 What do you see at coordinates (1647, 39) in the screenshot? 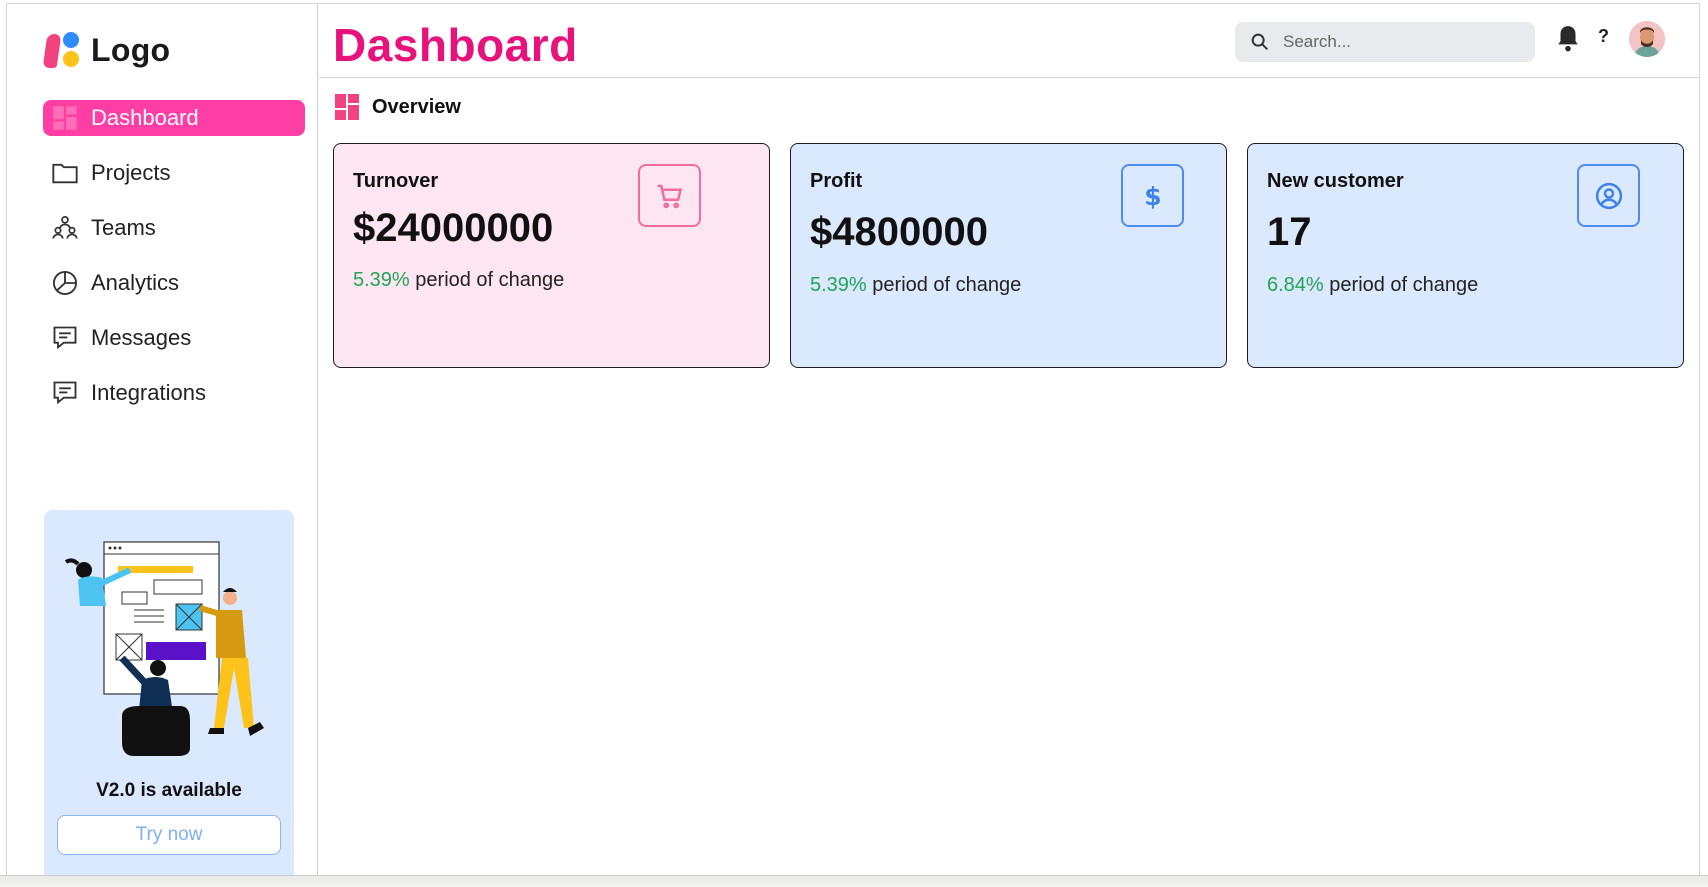
I see `avatar` at bounding box center [1647, 39].